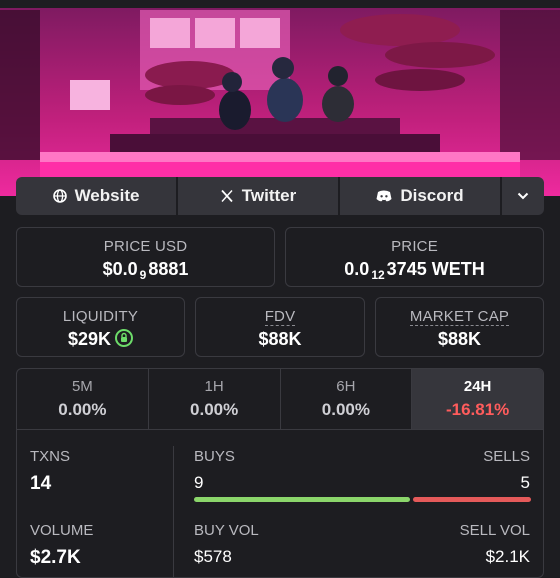  I want to click on sell-vol-value: $2.1K, so click(507, 556).